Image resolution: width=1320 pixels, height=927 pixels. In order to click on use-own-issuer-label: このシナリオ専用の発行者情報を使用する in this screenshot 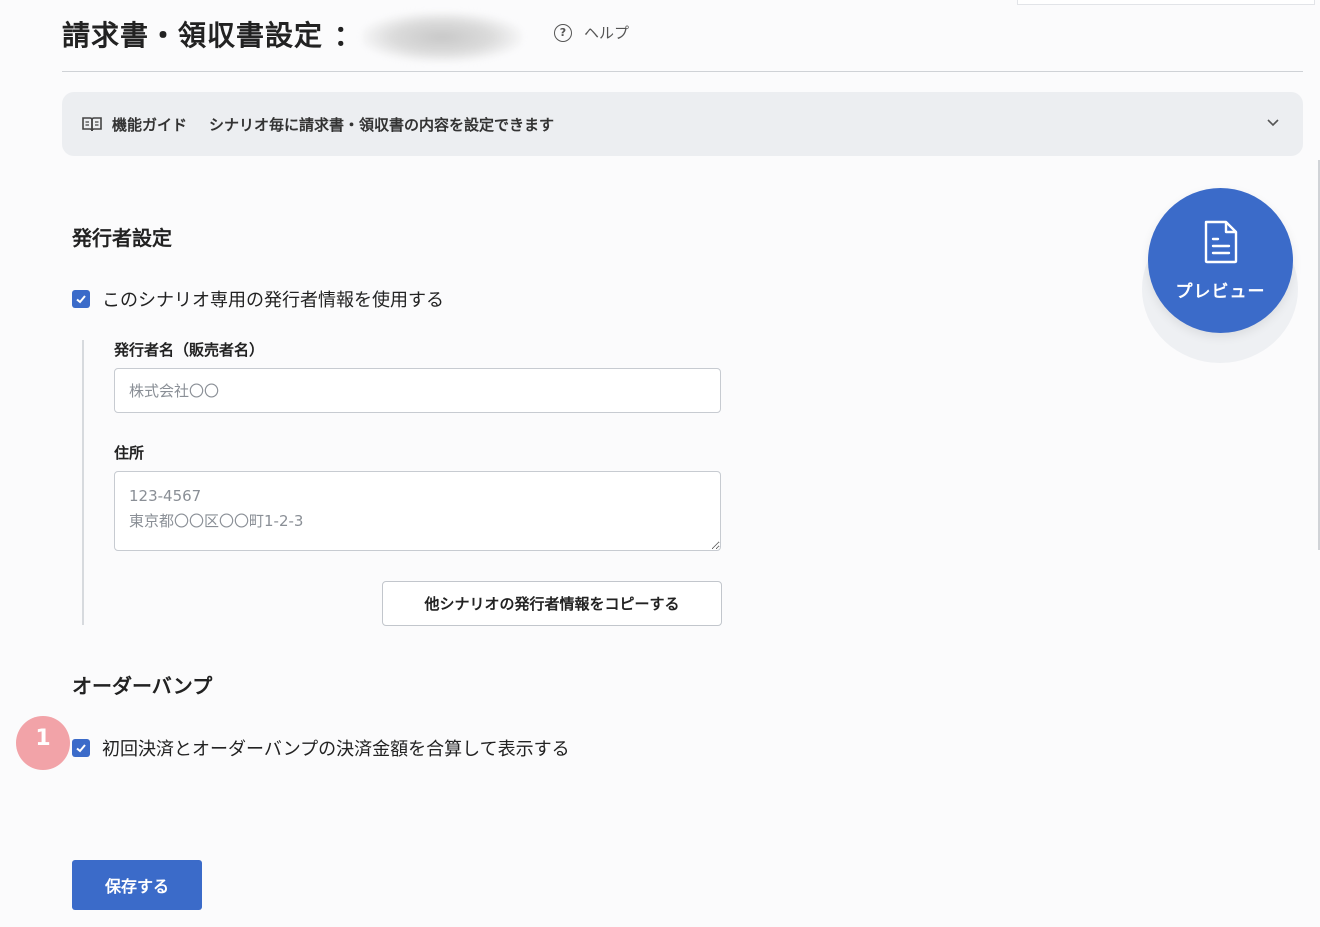, I will do `click(273, 300)`.